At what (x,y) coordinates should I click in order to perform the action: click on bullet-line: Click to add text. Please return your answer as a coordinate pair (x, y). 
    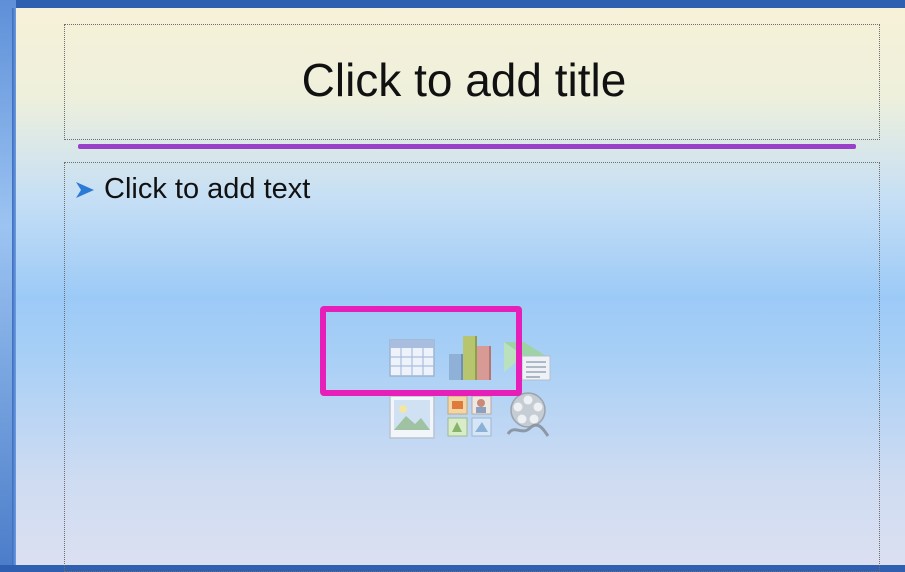
    Looking at the image, I should click on (192, 189).